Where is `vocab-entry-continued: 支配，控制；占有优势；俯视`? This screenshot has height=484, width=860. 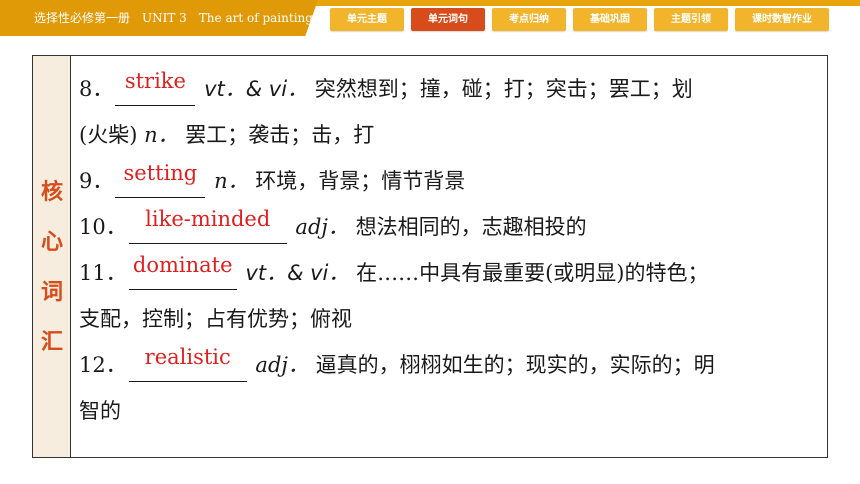
vocab-entry-continued: 支配，控制；占有优势；俯视 is located at coordinates (452, 319).